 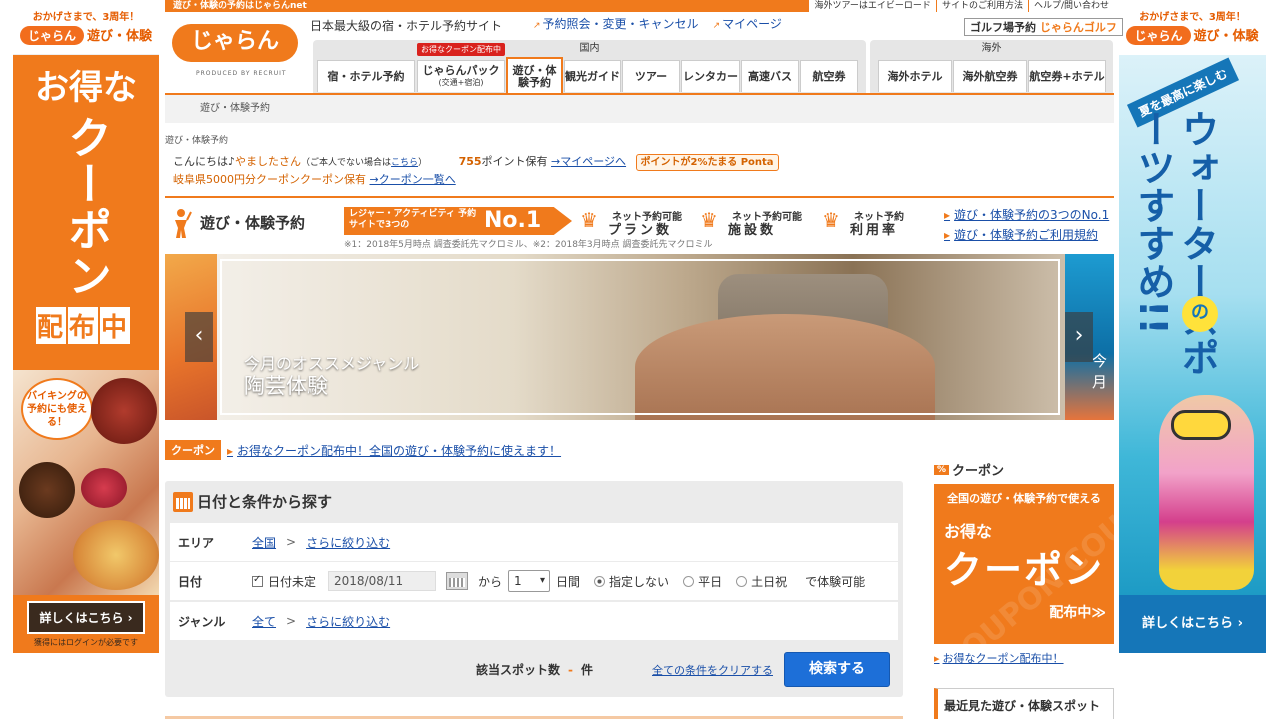 I want to click on coupon-bar: クーポン お得なクーポン配布中！全国の遊び・体験予約に使えます！, so click(x=363, y=450).